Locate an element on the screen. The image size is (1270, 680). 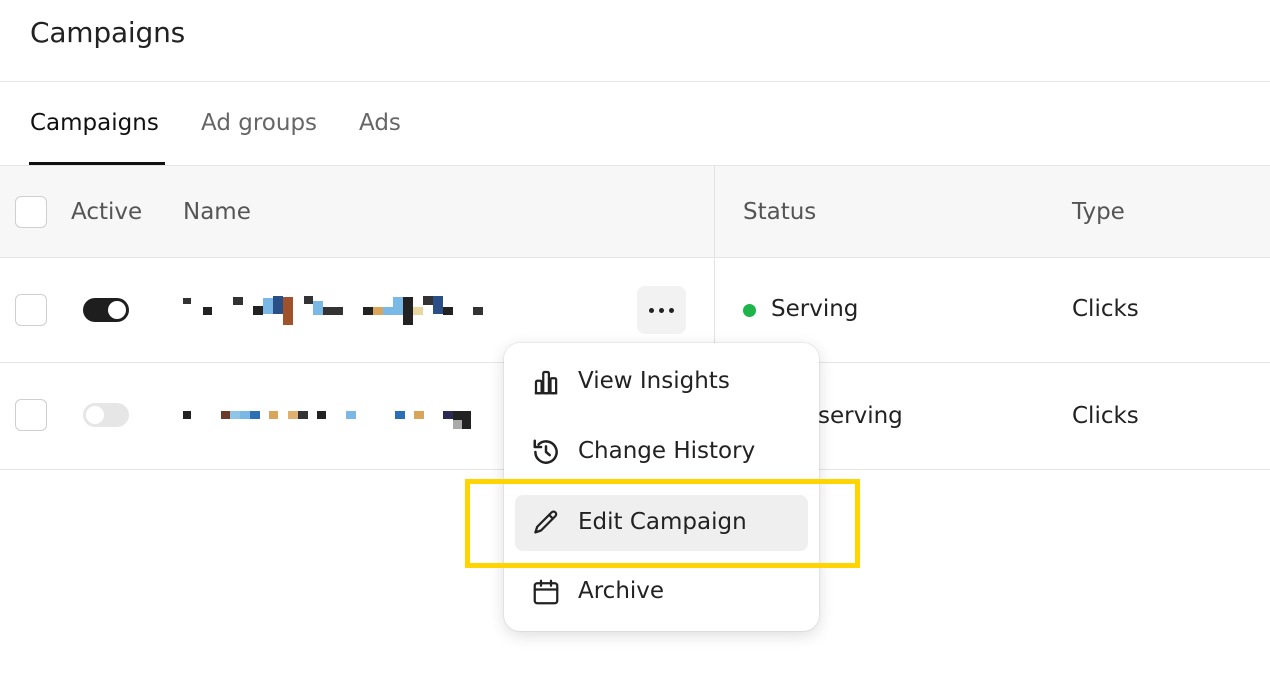
column-header-type: Type is located at coordinates (1098, 212).